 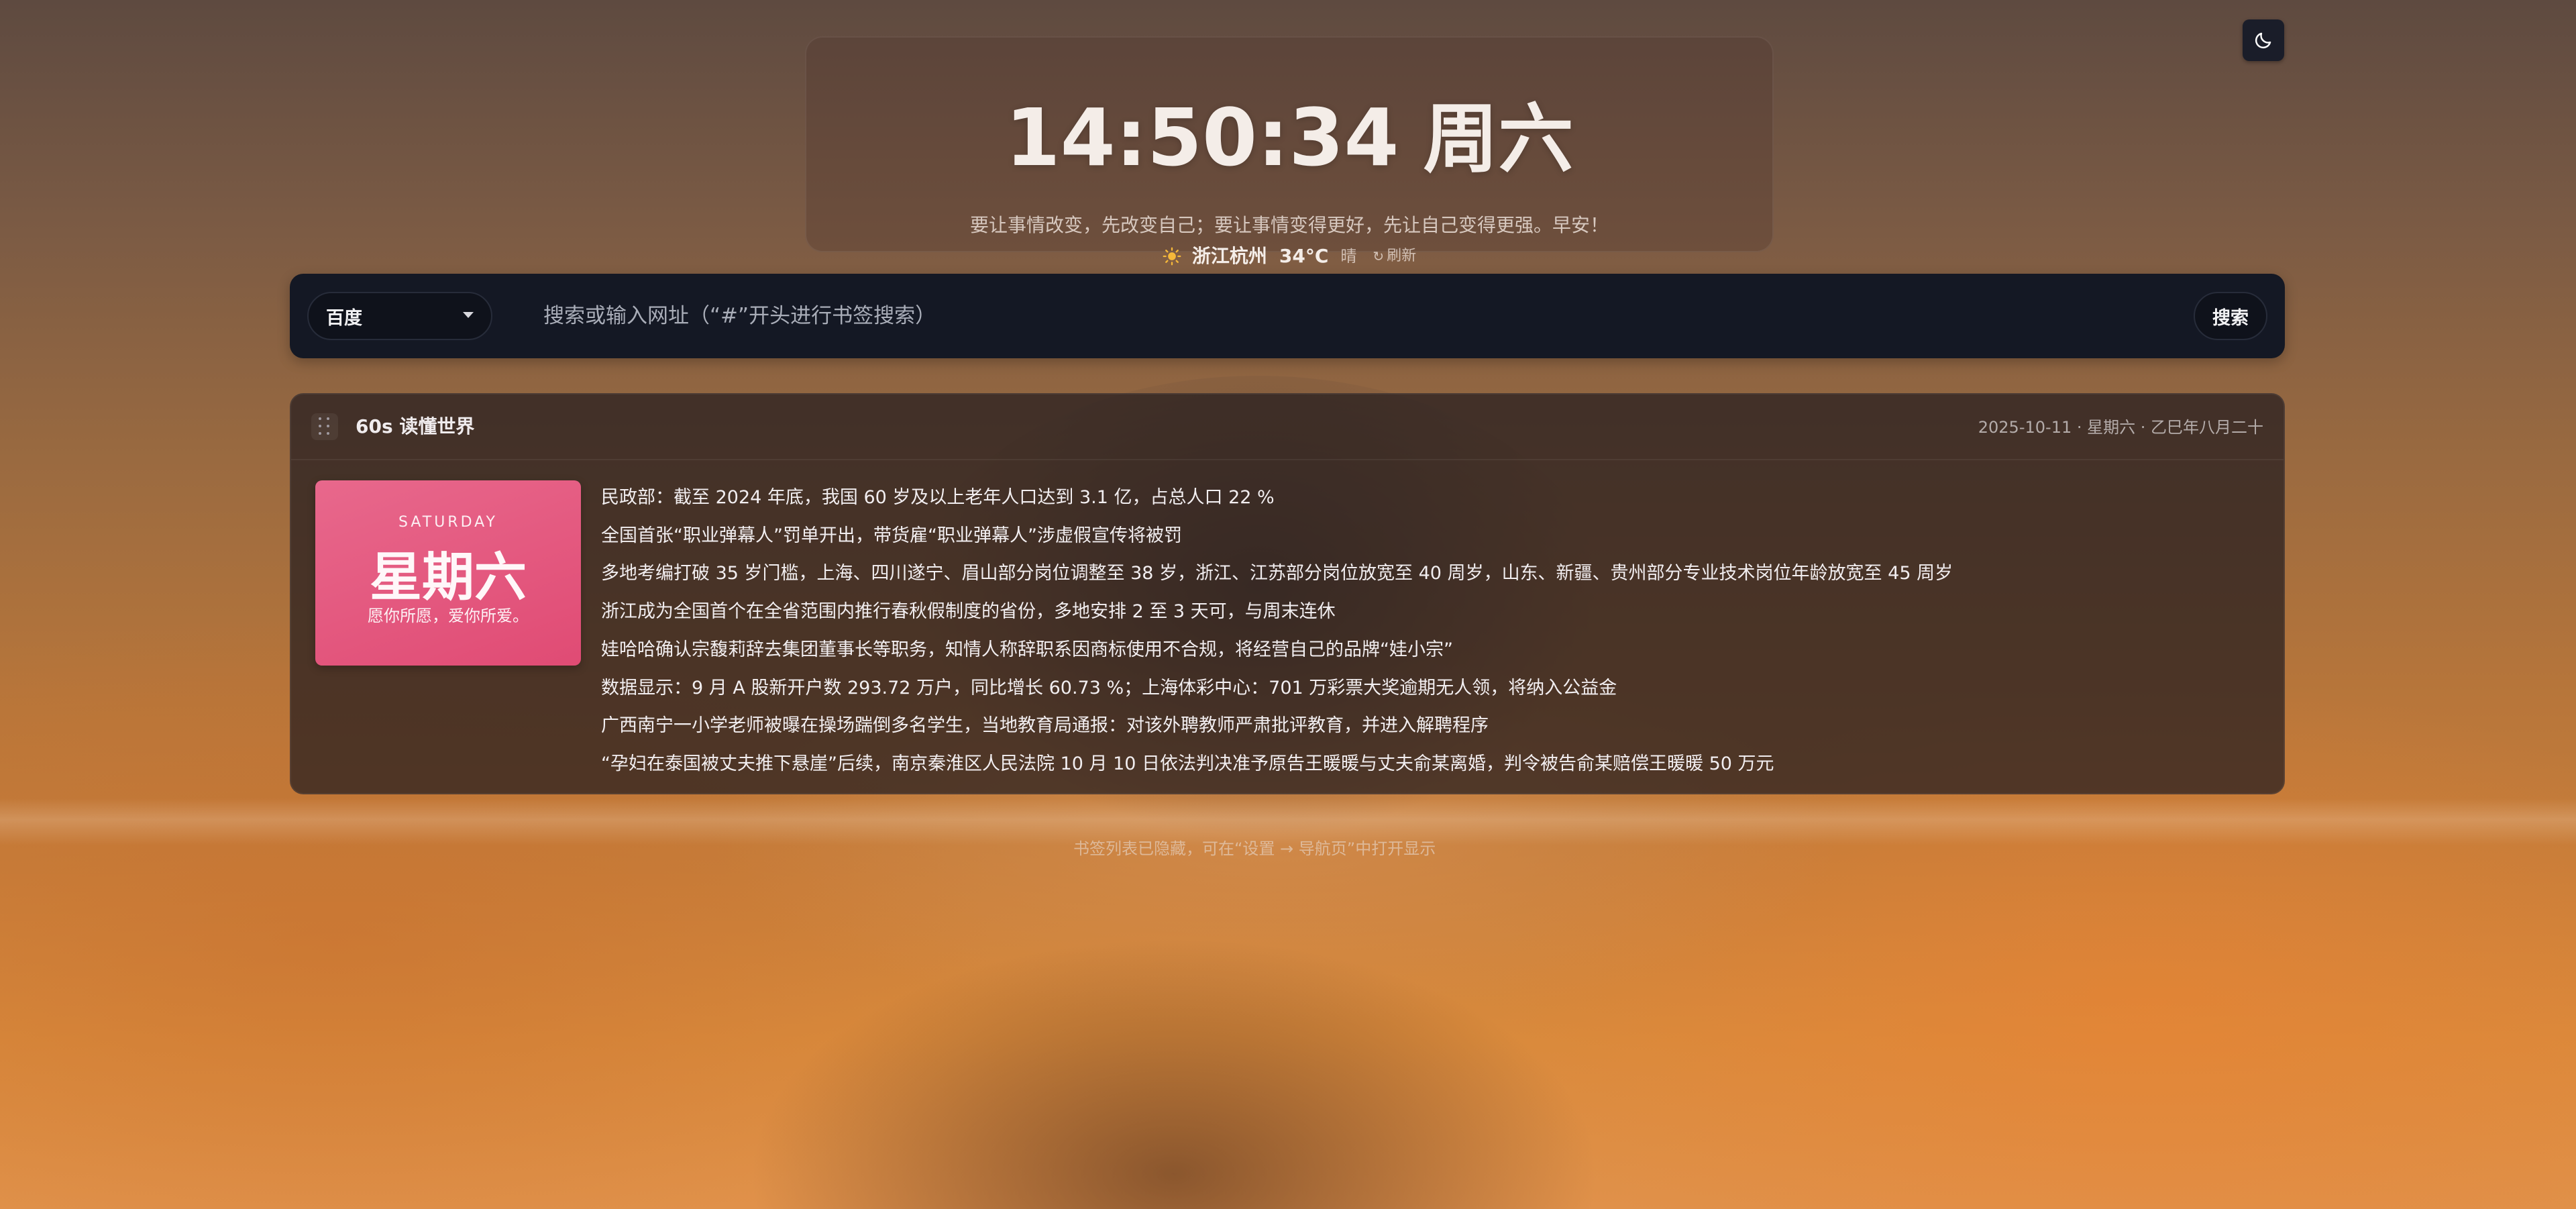 What do you see at coordinates (399, 316) in the screenshot?
I see `search-engine-select: 百度` at bounding box center [399, 316].